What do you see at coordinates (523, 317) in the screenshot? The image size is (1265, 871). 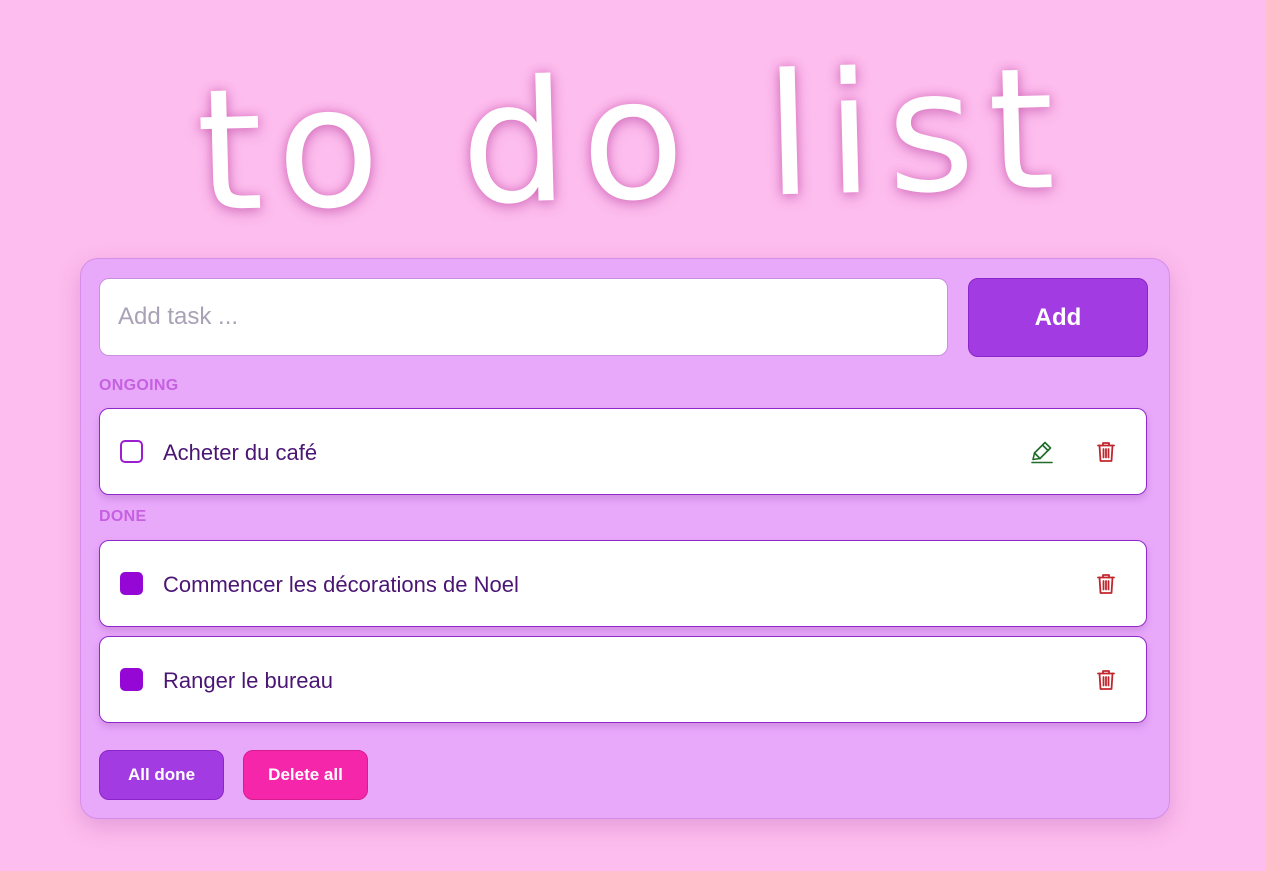 I see `add-task-input` at bounding box center [523, 317].